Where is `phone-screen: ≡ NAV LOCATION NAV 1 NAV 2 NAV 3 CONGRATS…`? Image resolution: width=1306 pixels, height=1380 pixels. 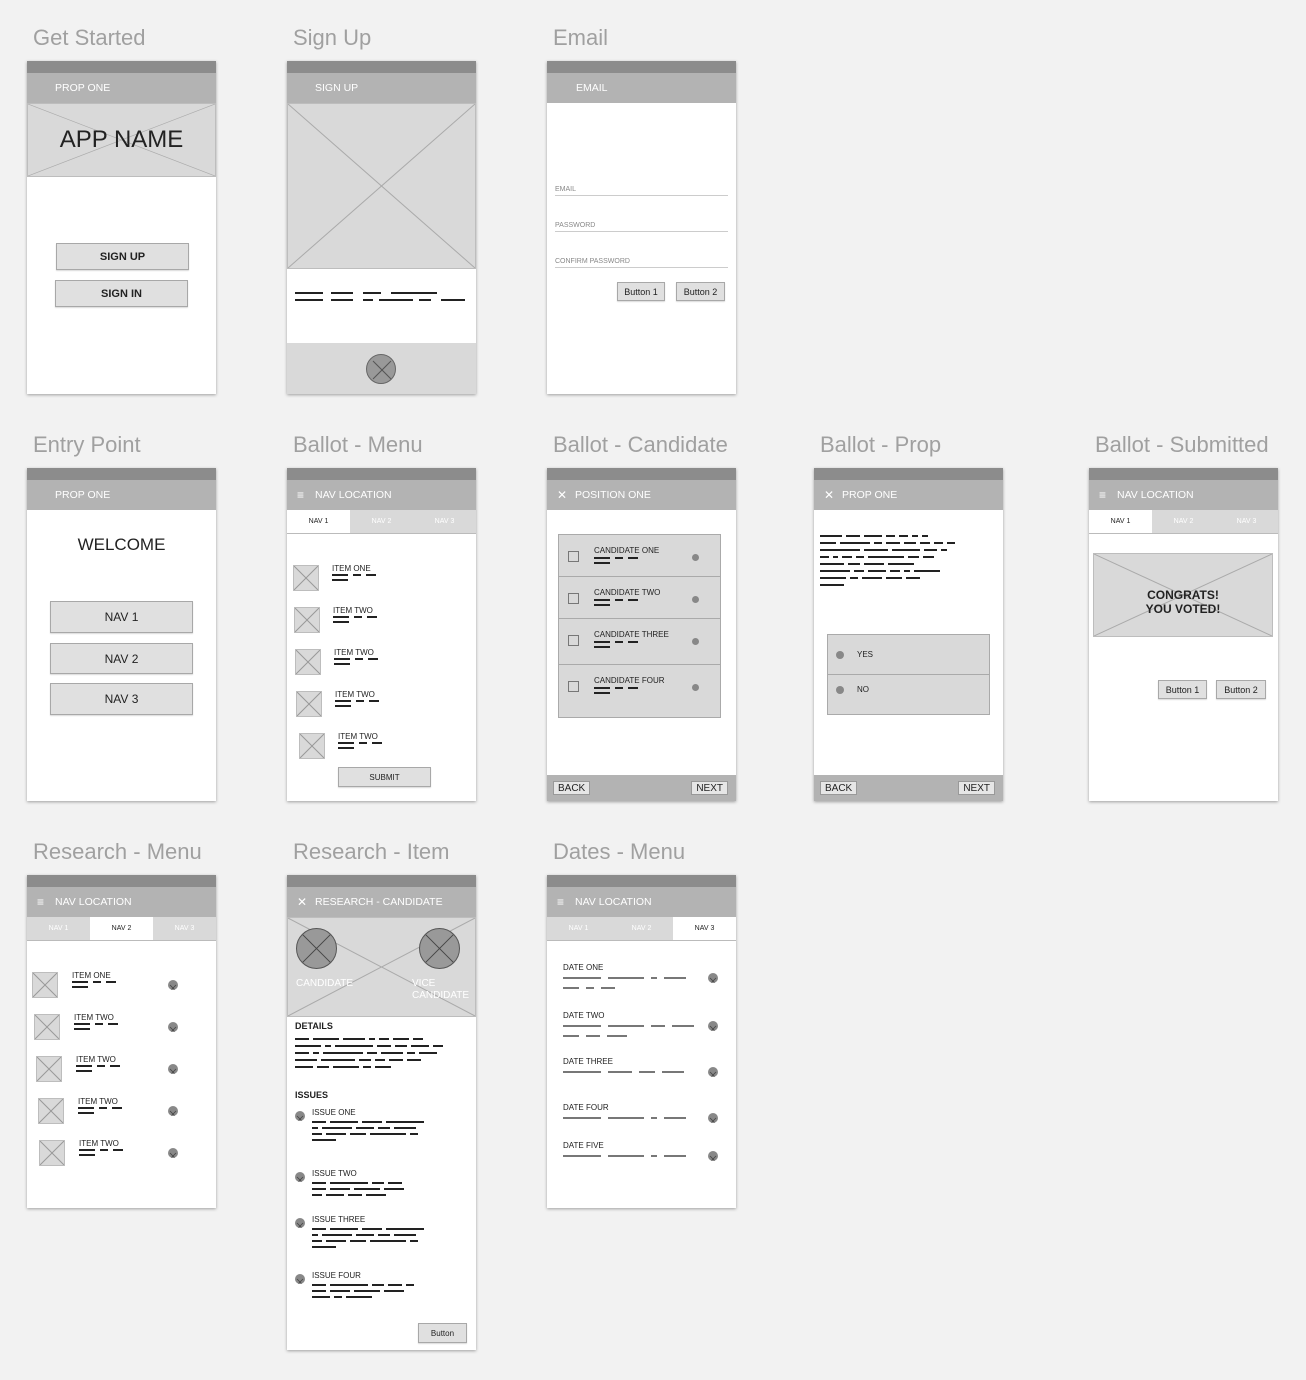
phone-screen: ≡ NAV LOCATION NAV 1 NAV 2 NAV 3 CONGRATS… is located at coordinates (1183, 634).